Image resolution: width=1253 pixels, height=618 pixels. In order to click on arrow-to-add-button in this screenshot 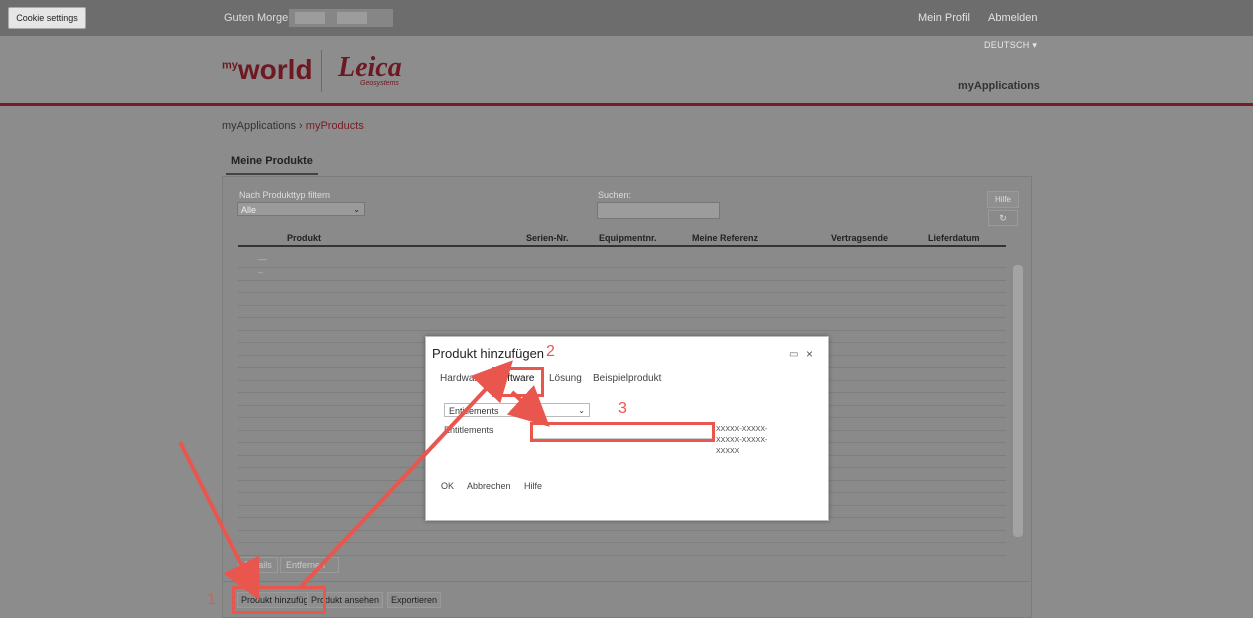, I will do `click(219, 521)`.